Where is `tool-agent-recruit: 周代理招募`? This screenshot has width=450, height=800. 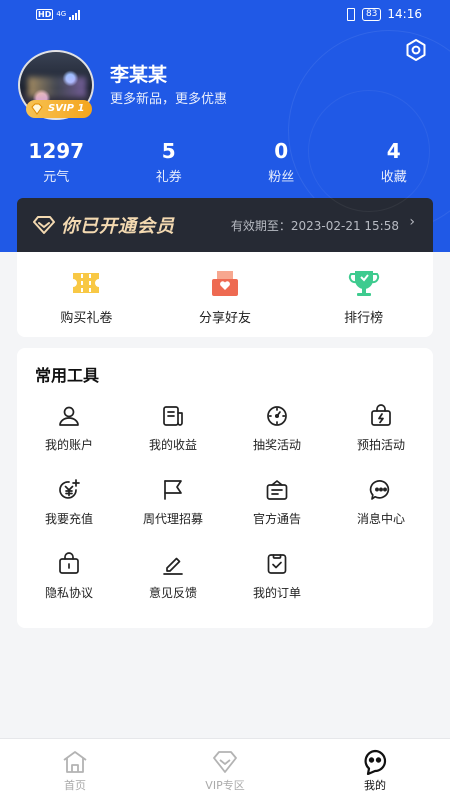
tool-agent-recruit: 周代理招募 is located at coordinates (173, 507).